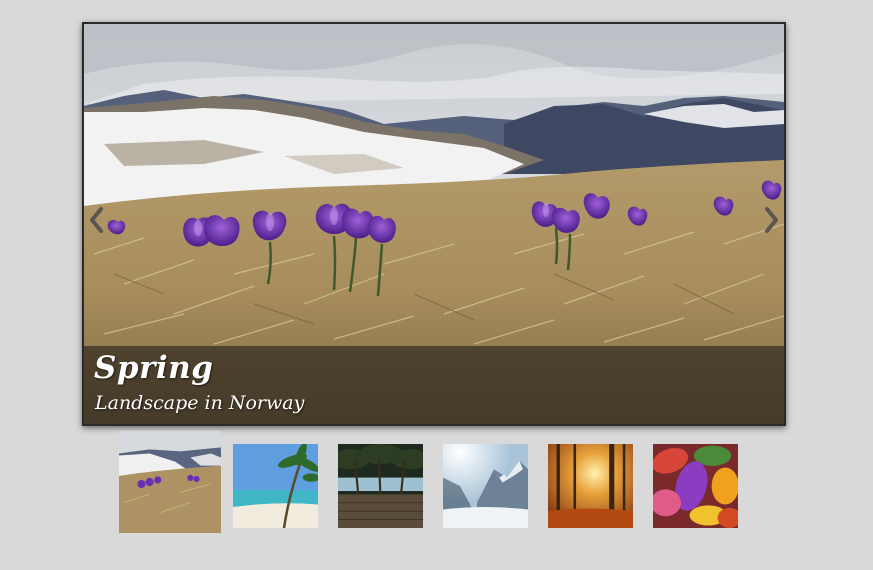 This screenshot has width=873, height=570. Describe the element at coordinates (200, 403) in the screenshot. I see `caption-subtitle: Landscape in Norway` at that location.